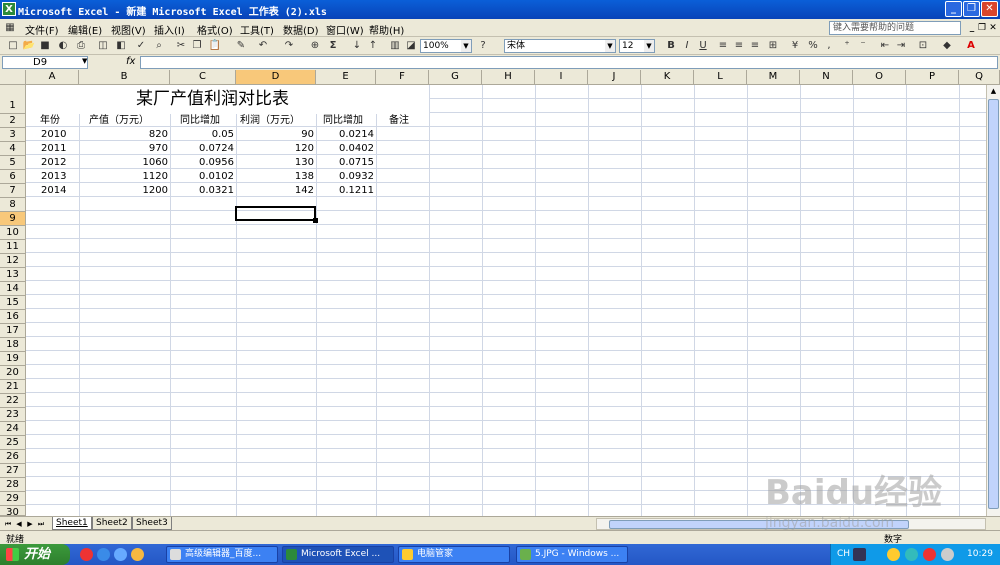 The height and width of the screenshot is (565, 1000). What do you see at coordinates (13, 99) in the screenshot?
I see `row-header-1: 1` at bounding box center [13, 99].